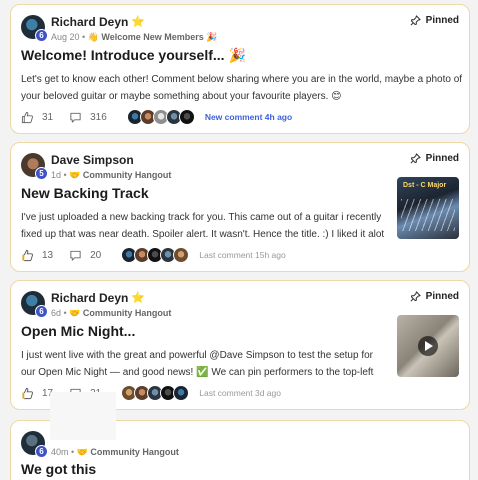  Describe the element at coordinates (34, 166) in the screenshot. I see `avatar: 5` at that location.